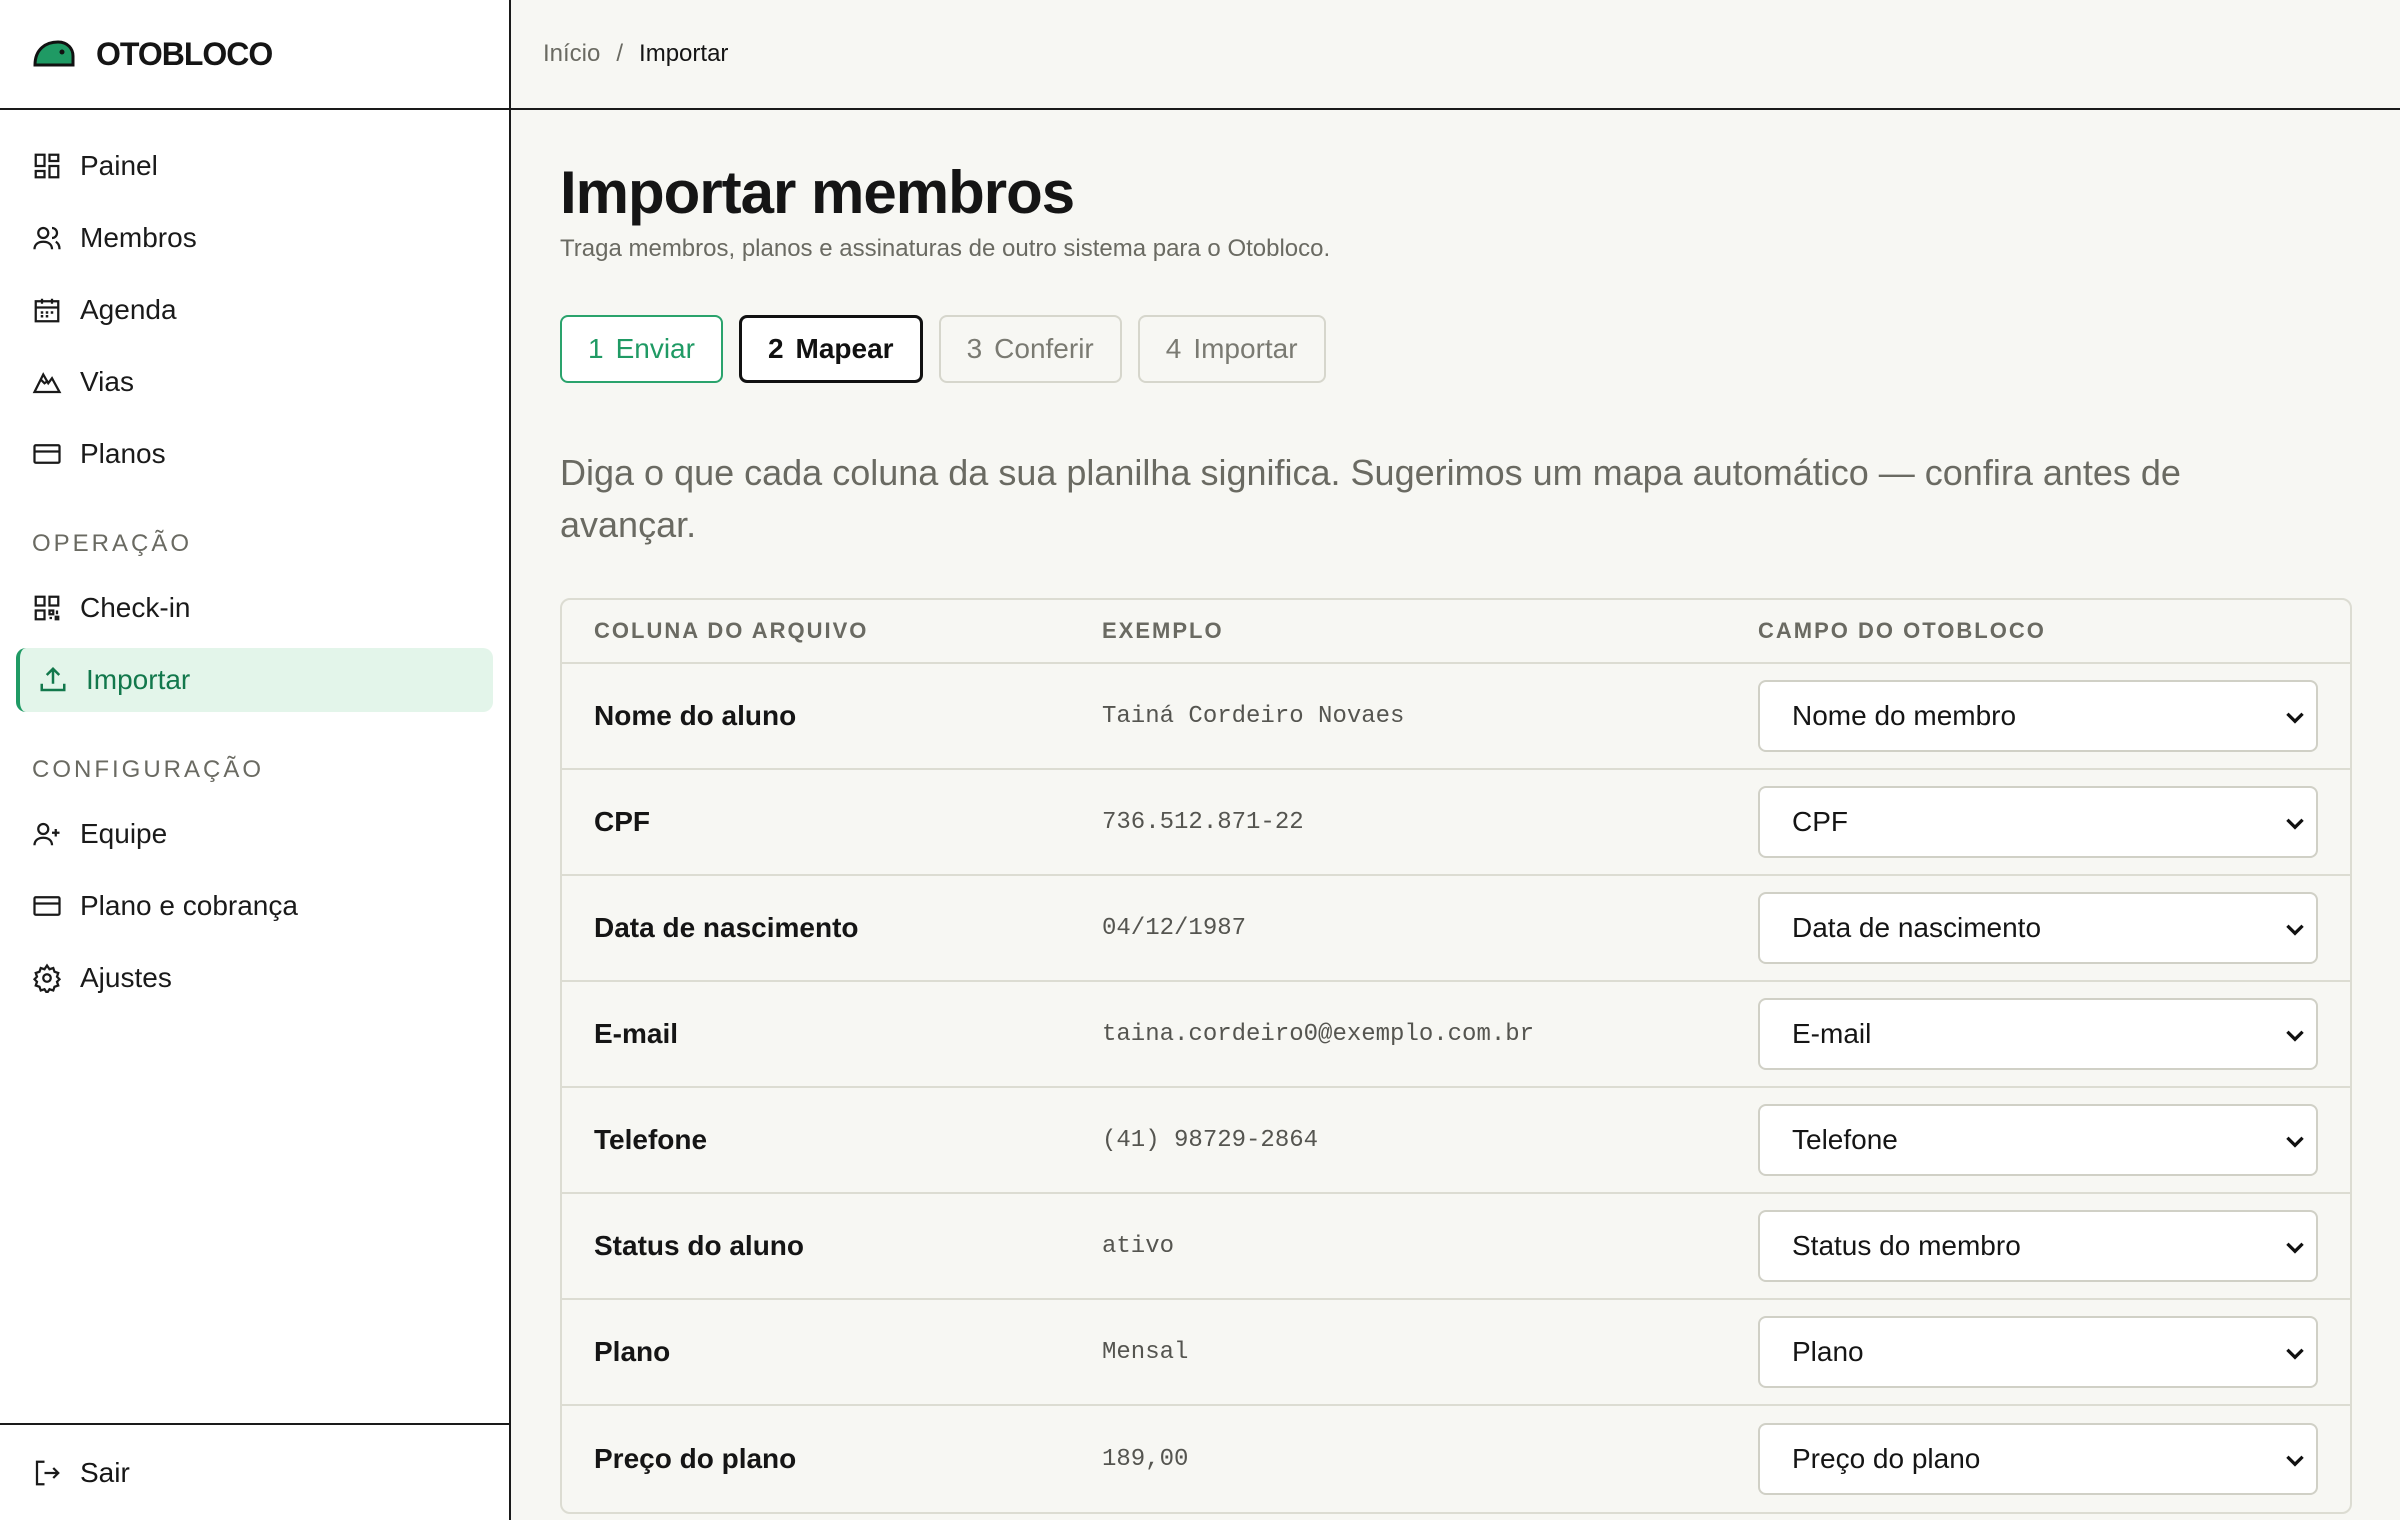 This screenshot has height=1520, width=2400. Describe the element at coordinates (254, 454) in the screenshot. I see `sidebar-item-planos: Planos` at that location.